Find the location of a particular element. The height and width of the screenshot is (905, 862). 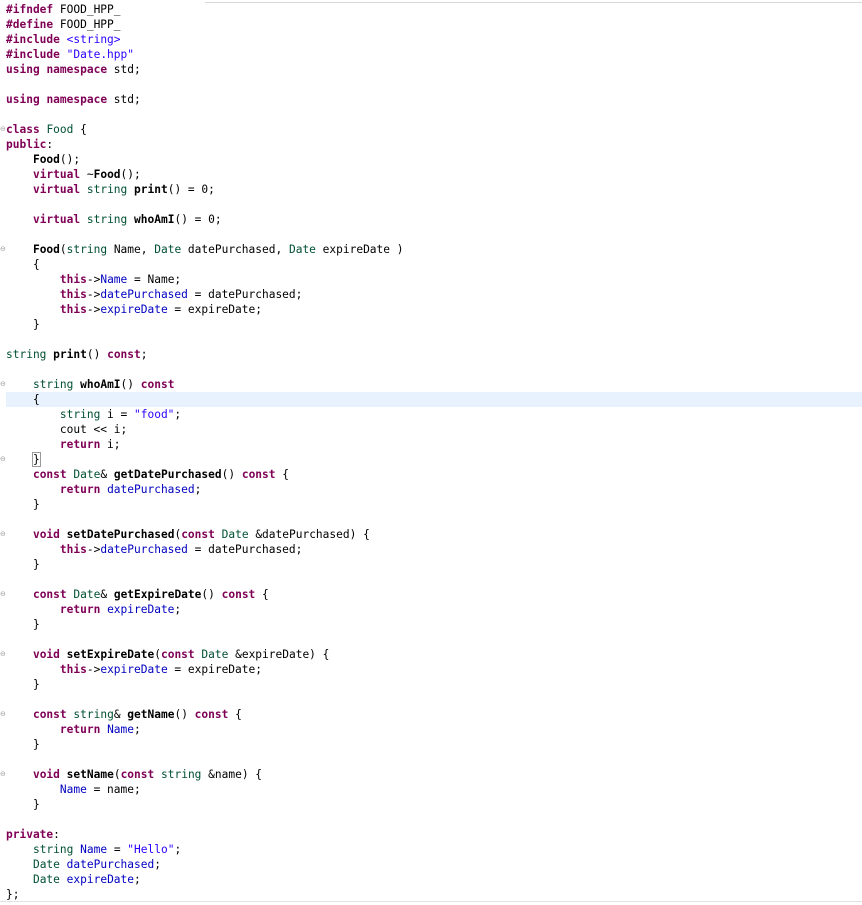

code-token: private is located at coordinates (30, 834).